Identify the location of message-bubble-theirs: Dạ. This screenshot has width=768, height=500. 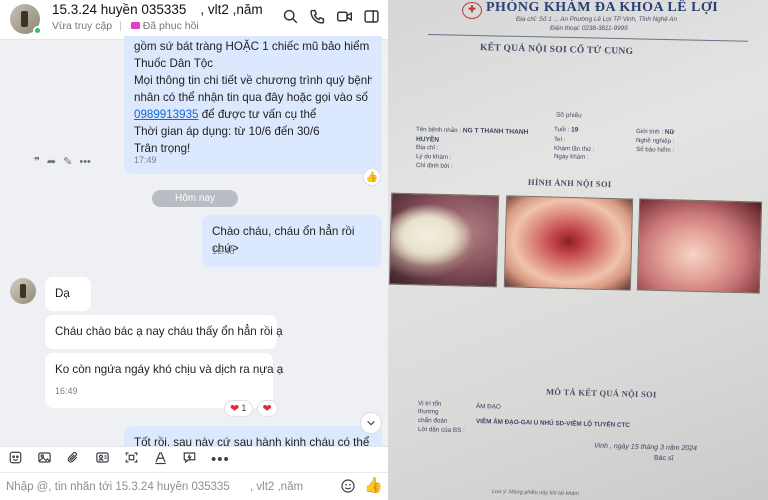
(68, 294).